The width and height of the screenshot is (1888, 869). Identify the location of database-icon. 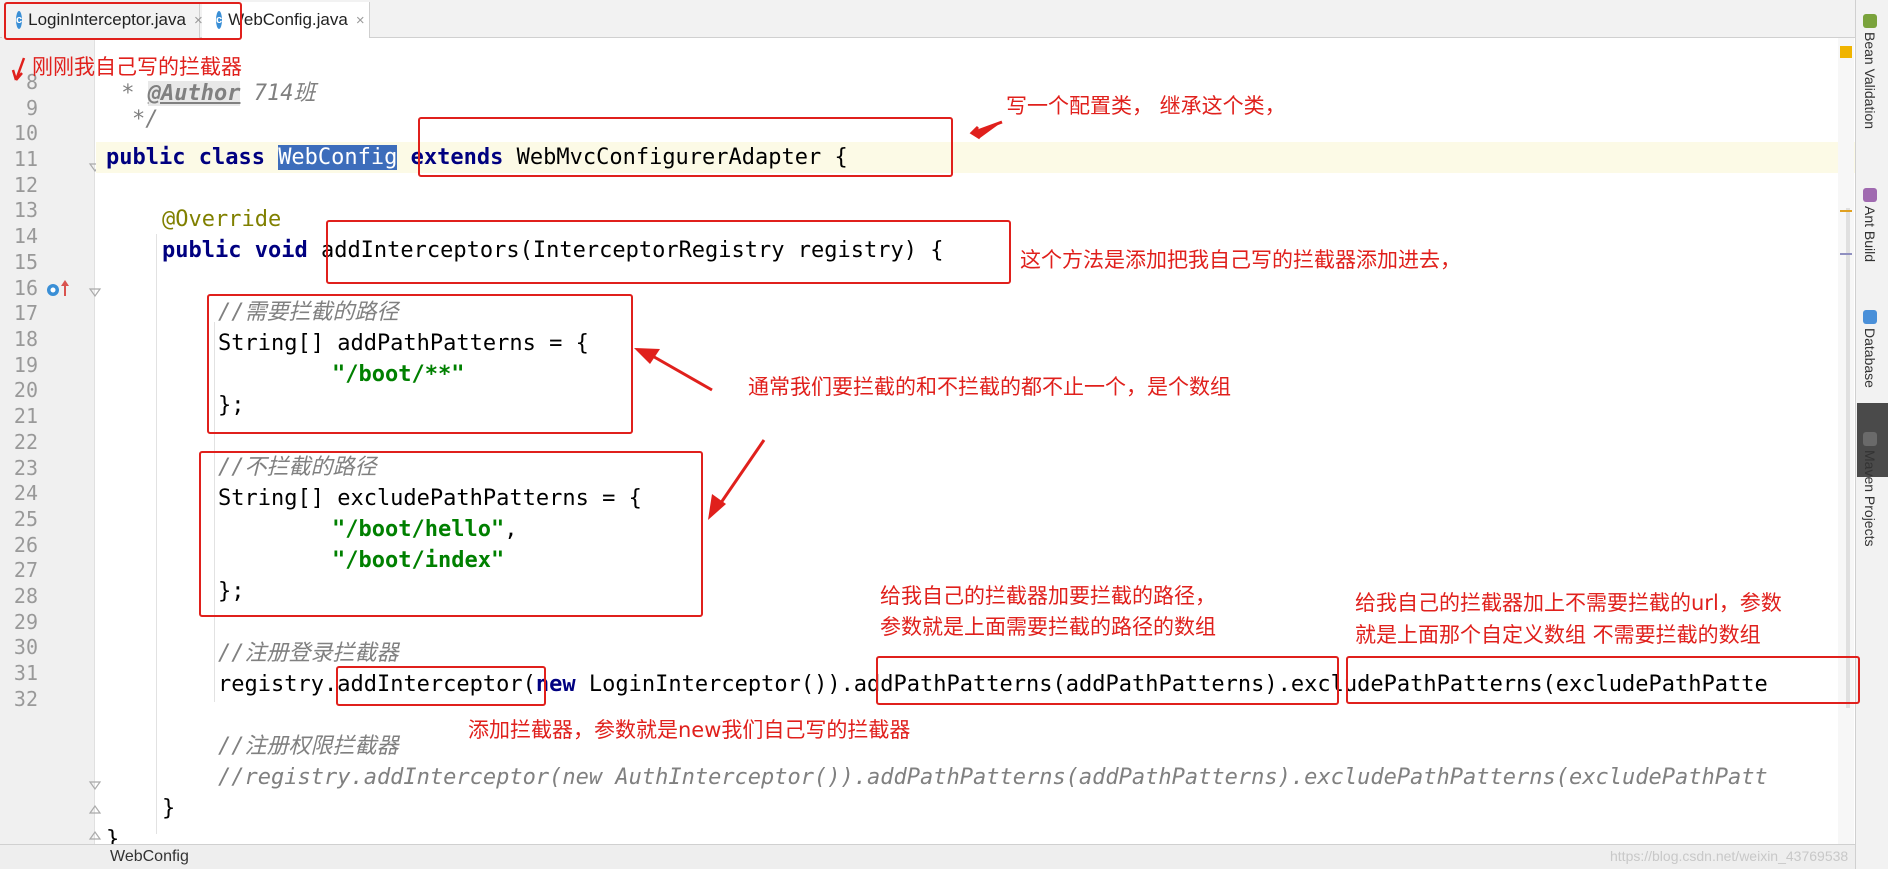
(1870, 317).